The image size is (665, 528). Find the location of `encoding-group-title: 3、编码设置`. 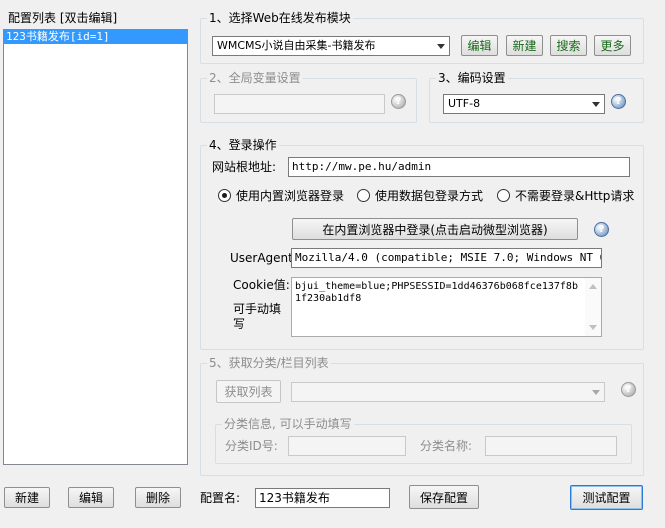

encoding-group-title: 3、编码设置 is located at coordinates (472, 78).